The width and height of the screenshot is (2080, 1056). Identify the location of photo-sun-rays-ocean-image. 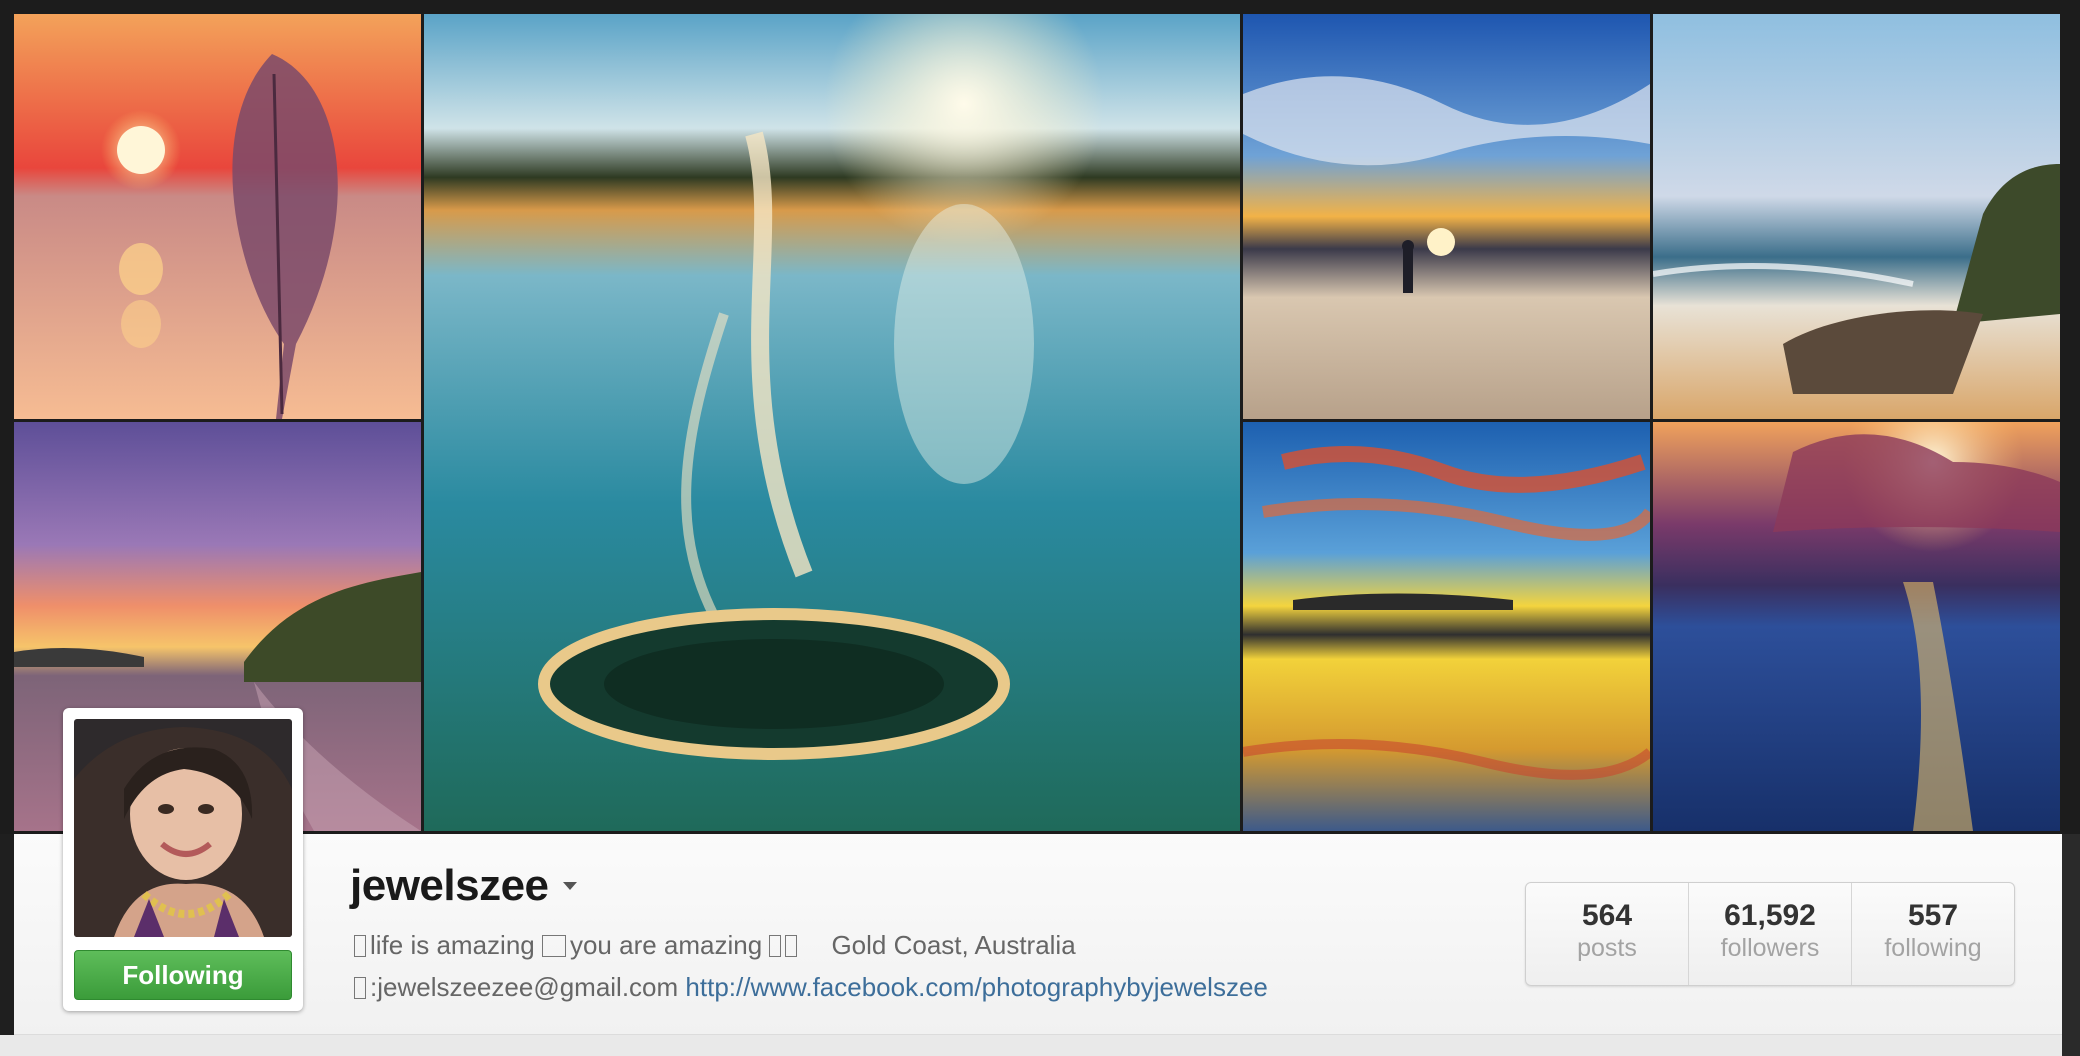
(1856, 626).